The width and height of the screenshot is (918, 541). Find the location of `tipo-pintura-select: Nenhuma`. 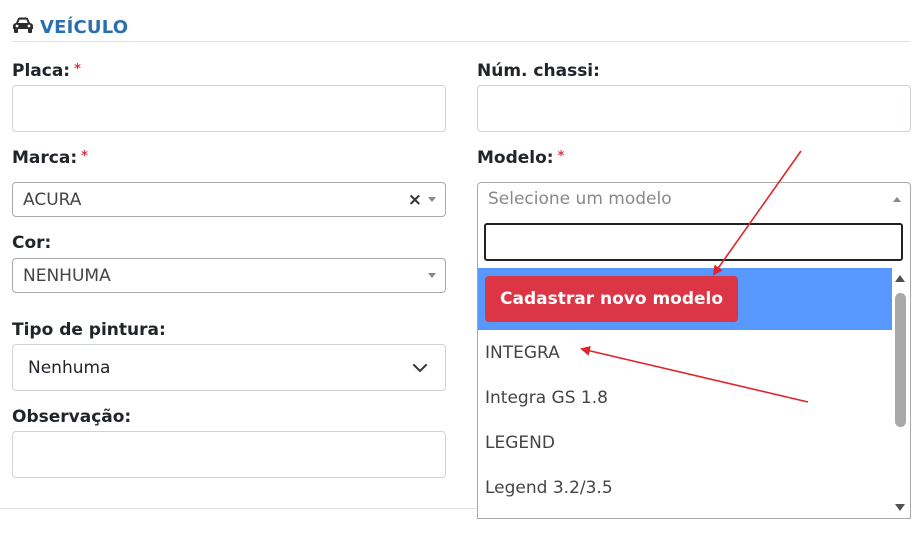

tipo-pintura-select: Nenhuma is located at coordinates (229, 367).